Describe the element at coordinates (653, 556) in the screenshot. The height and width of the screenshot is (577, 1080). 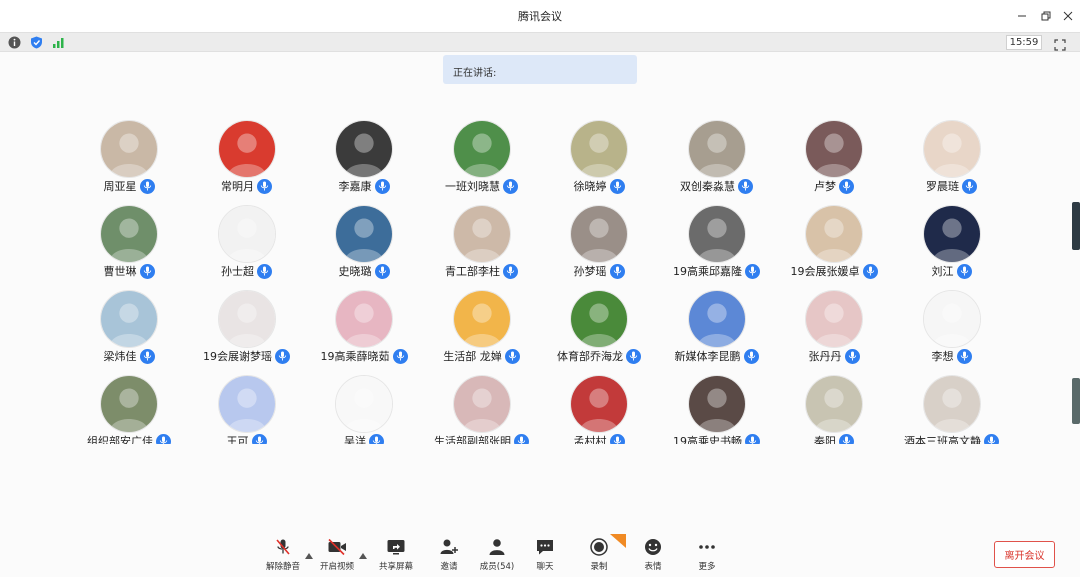
I see `emoji-button: 表情` at that location.